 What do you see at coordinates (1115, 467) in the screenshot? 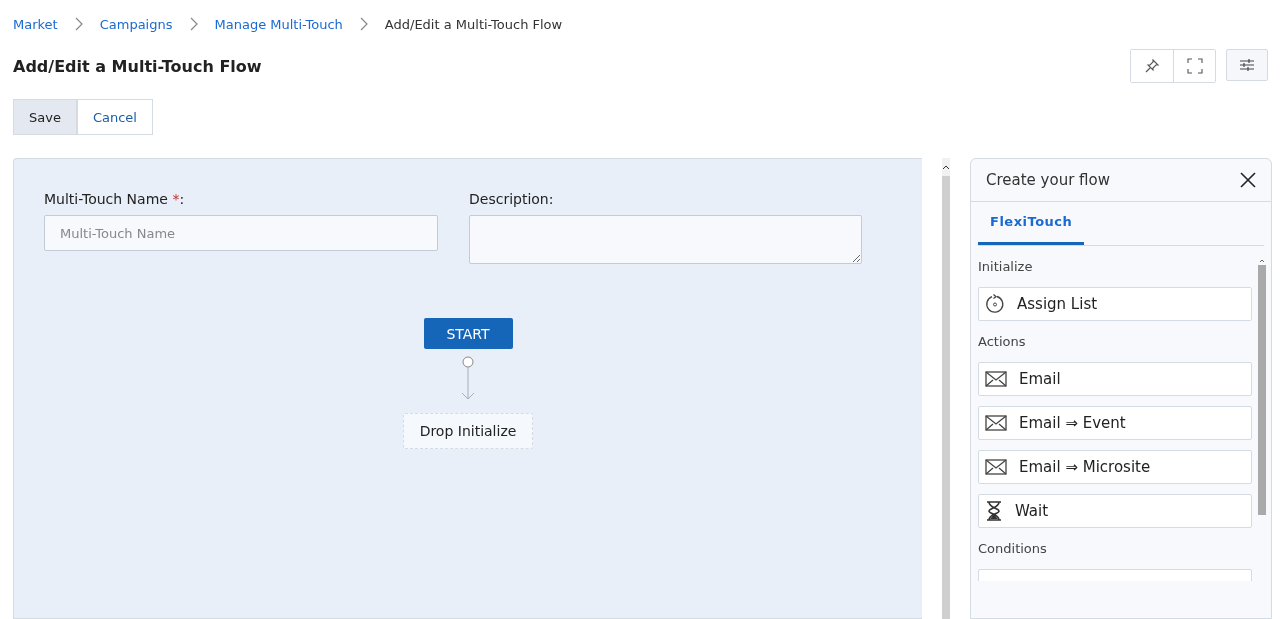
I see `flow-item: Email ⇒ Microsite` at bounding box center [1115, 467].